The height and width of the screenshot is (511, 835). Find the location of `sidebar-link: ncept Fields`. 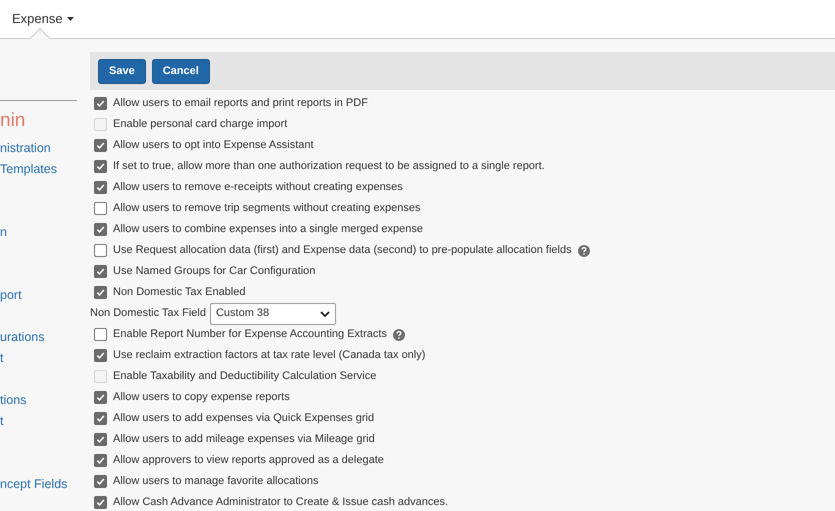

sidebar-link: ncept Fields is located at coordinates (34, 484).